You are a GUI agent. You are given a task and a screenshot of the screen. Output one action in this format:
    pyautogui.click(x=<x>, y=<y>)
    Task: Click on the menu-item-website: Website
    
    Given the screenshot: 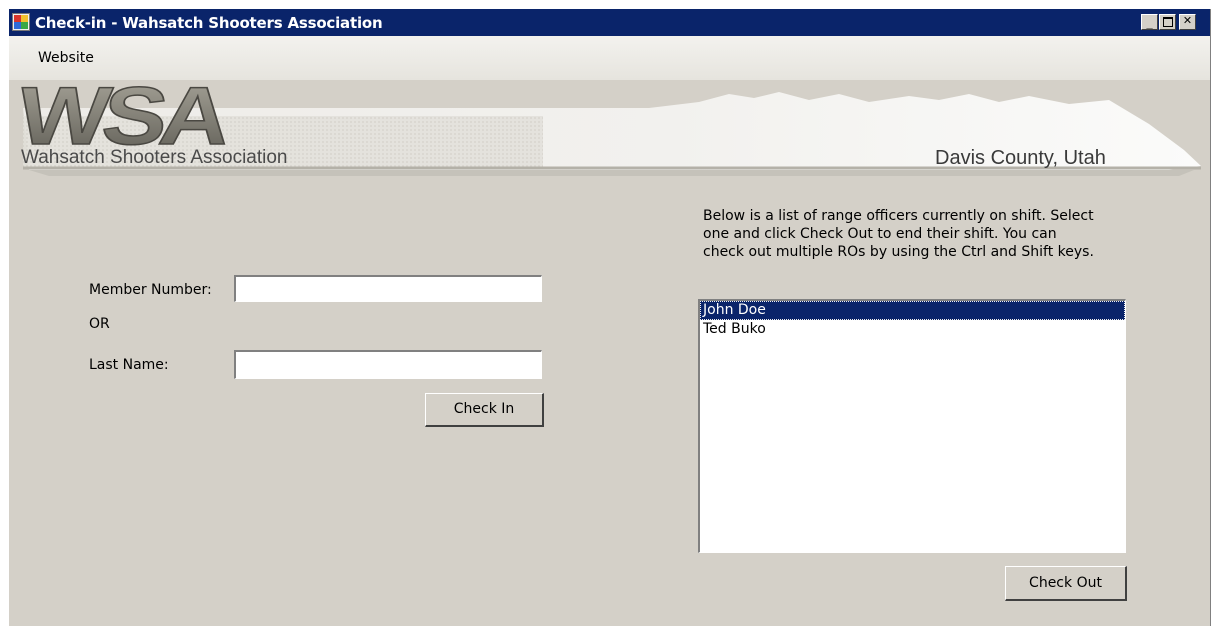 What is the action you would take?
    pyautogui.click(x=66, y=58)
    